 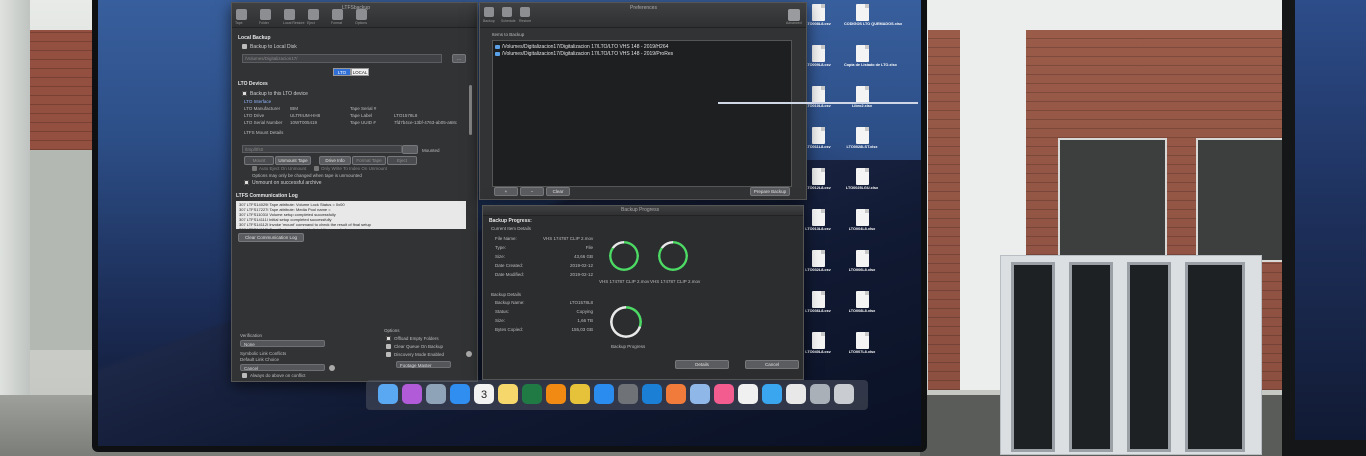 I want to click on swift-icon, so click(x=676, y=394).